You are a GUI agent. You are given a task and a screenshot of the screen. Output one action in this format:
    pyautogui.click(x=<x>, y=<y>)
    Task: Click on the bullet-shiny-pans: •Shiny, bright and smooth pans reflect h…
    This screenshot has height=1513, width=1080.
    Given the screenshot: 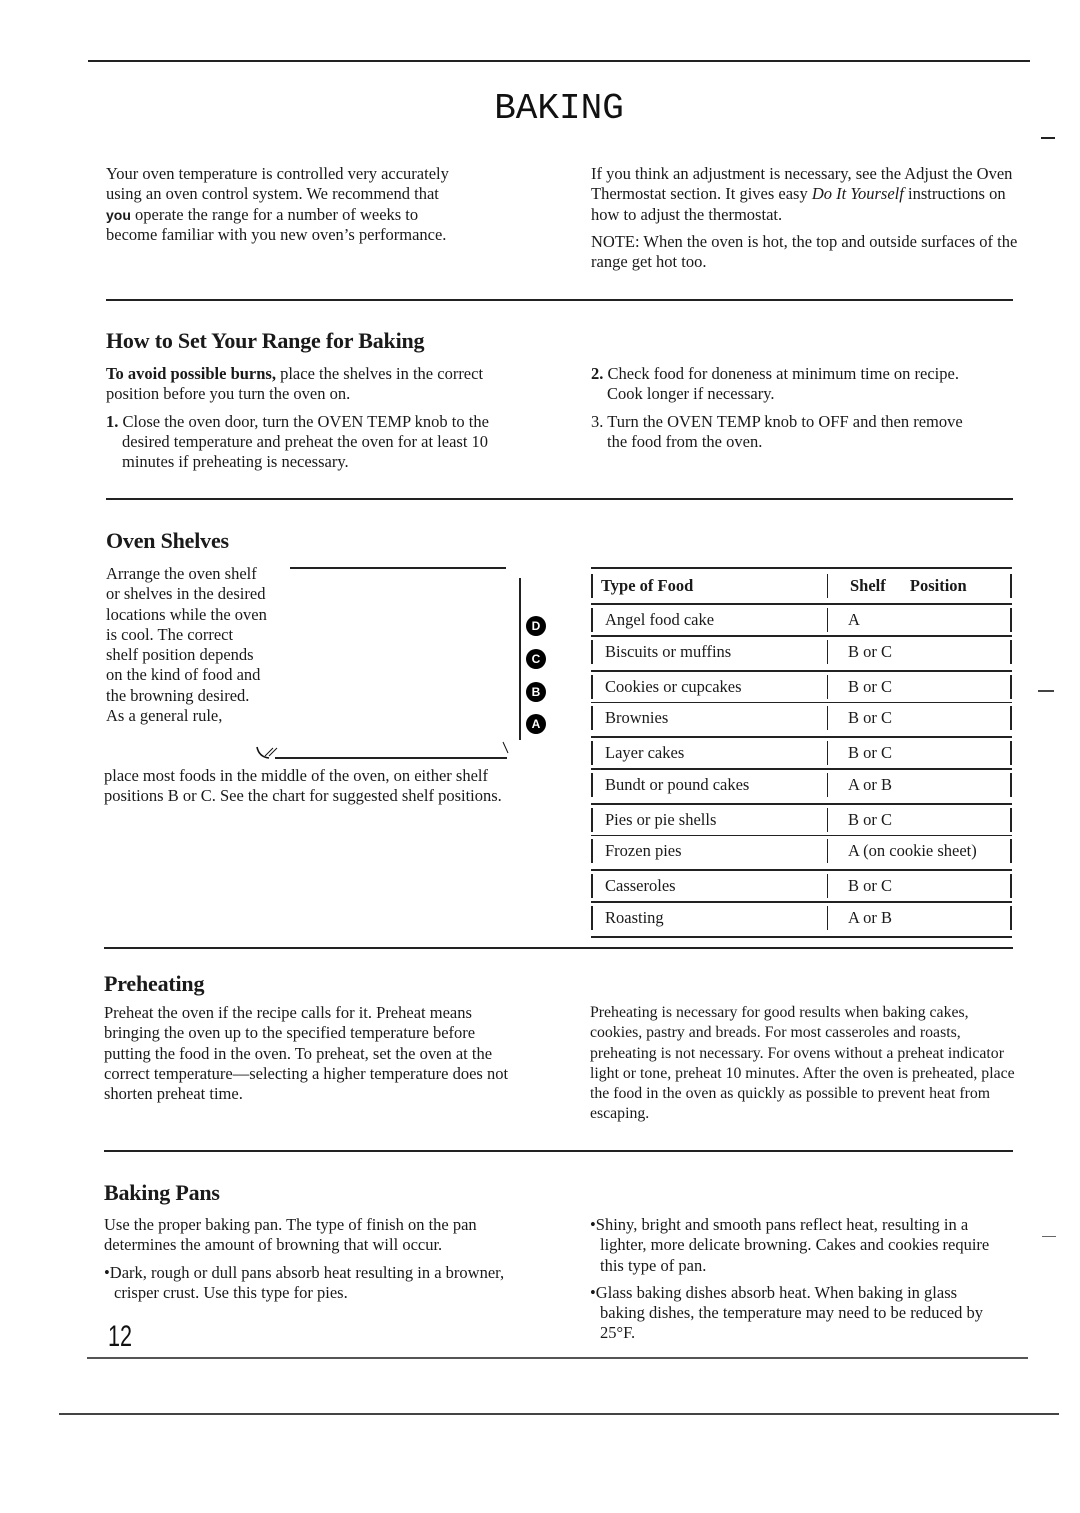 What is the action you would take?
    pyautogui.click(x=790, y=1245)
    